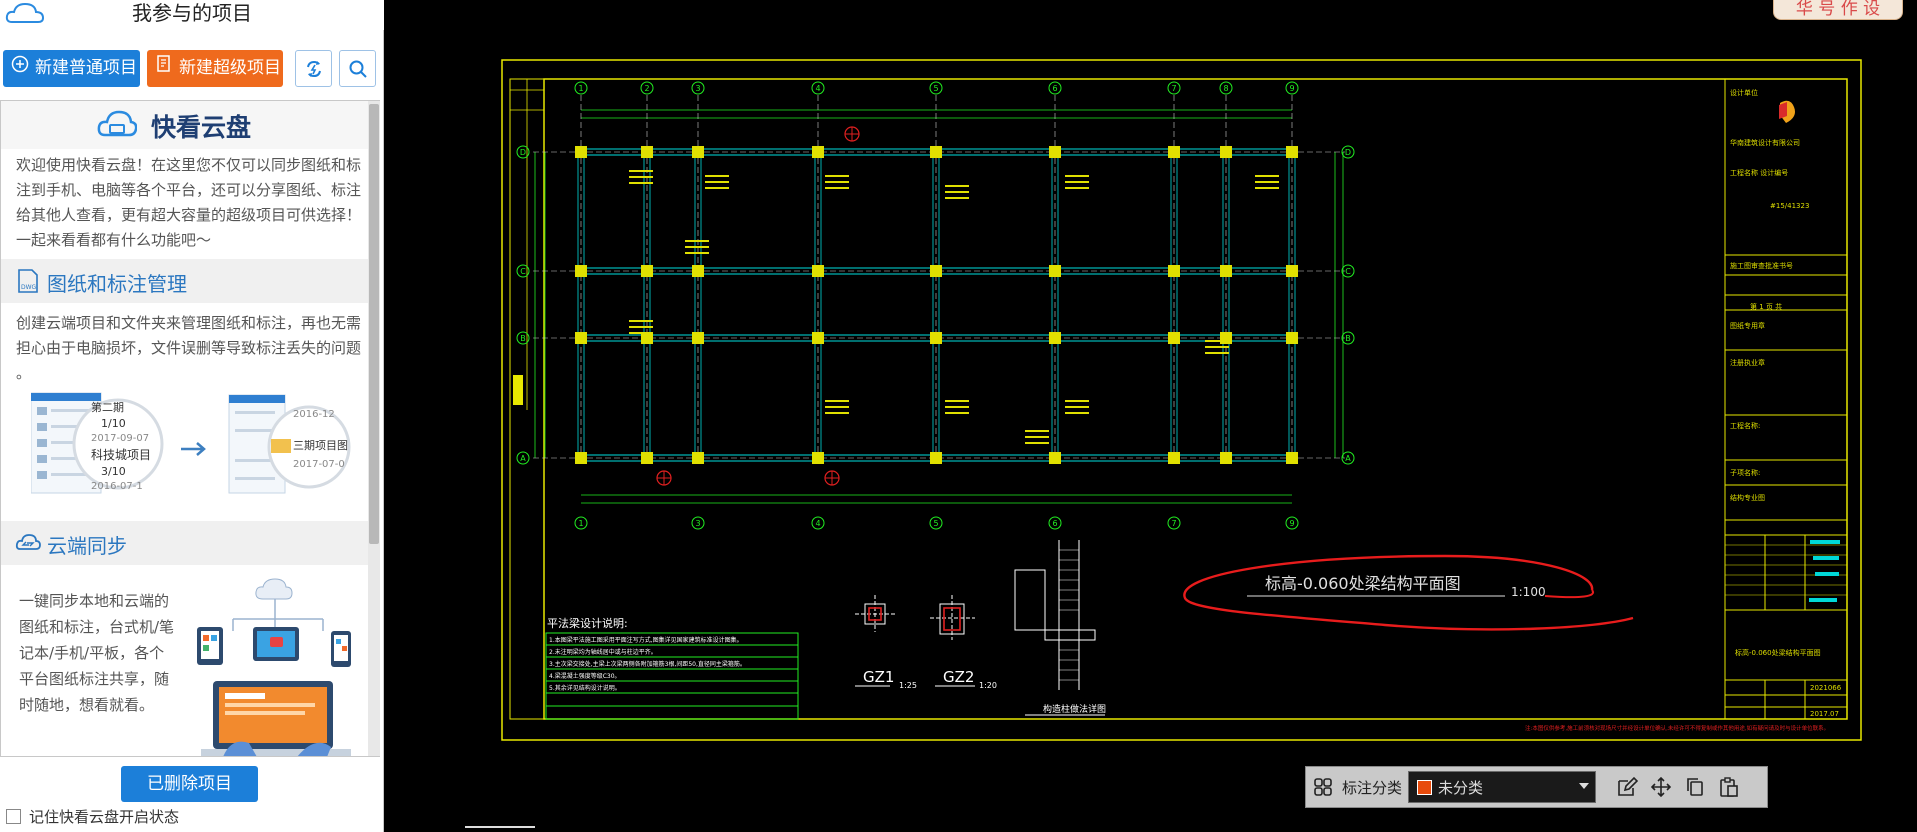 This screenshot has width=1917, height=832. What do you see at coordinates (201, 127) in the screenshot?
I see `intro-heading: 快看云盘` at bounding box center [201, 127].